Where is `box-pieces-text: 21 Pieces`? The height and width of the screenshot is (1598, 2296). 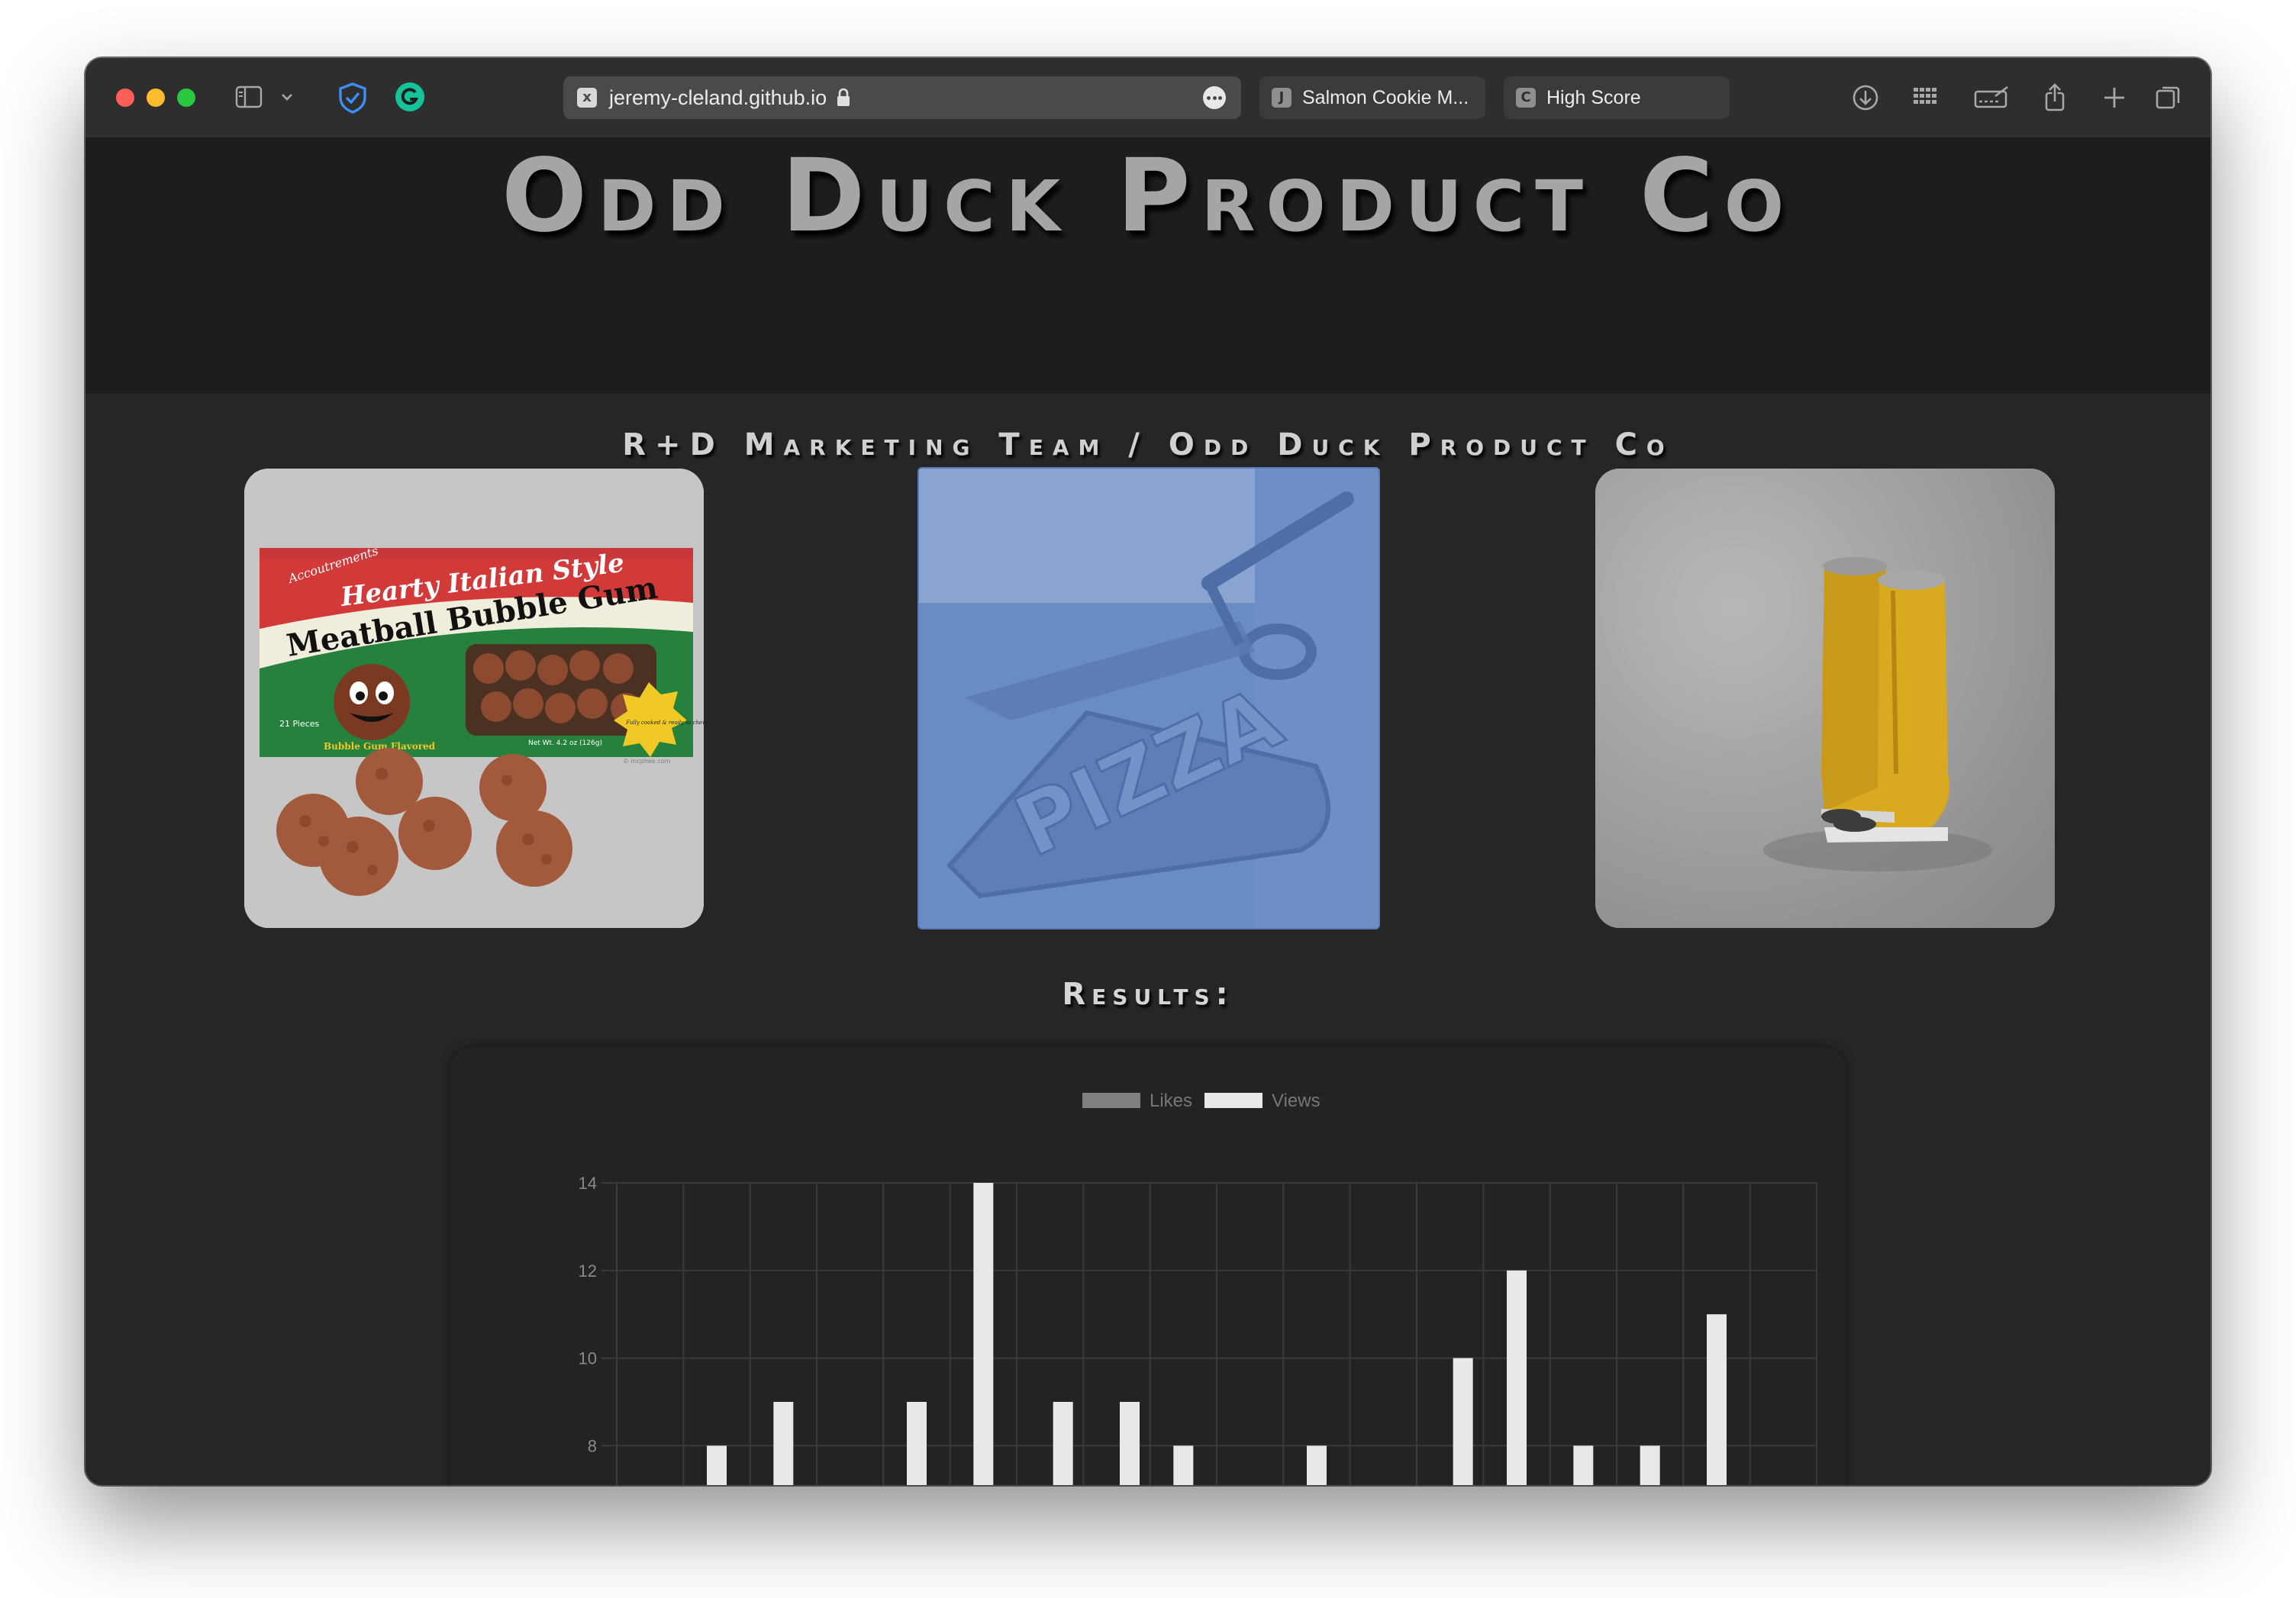 box-pieces-text: 21 Pieces is located at coordinates (299, 724).